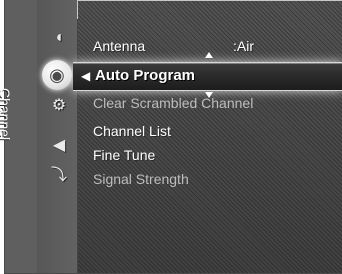  I want to click on menu-item-label: Fine Tune, so click(124, 155).